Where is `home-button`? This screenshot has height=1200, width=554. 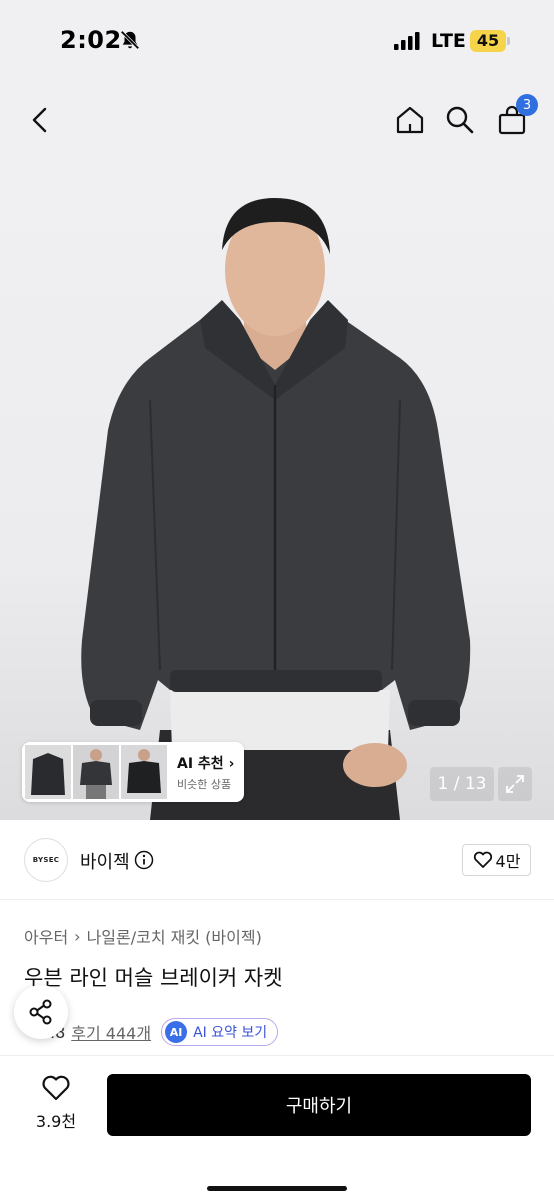
home-button is located at coordinates (410, 120).